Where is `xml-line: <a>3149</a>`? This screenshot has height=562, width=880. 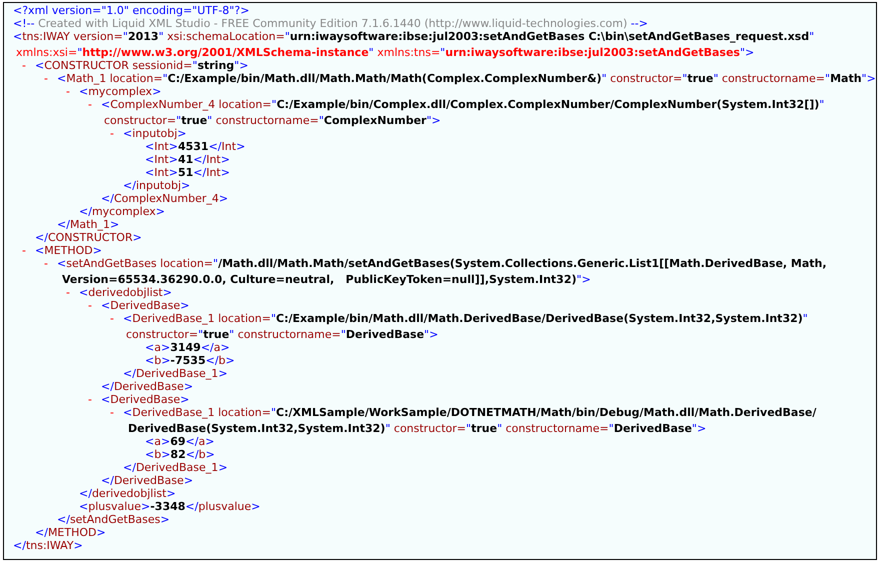
xml-line: <a>3149</a> is located at coordinates (187, 347).